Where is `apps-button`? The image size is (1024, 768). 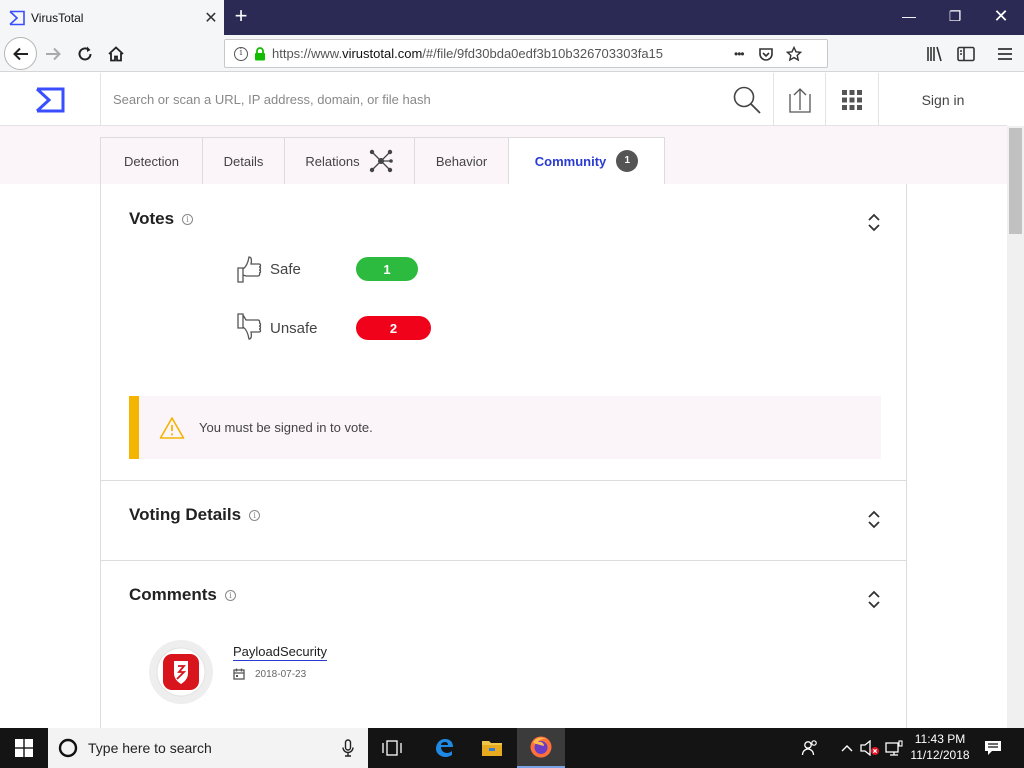 apps-button is located at coordinates (851, 99).